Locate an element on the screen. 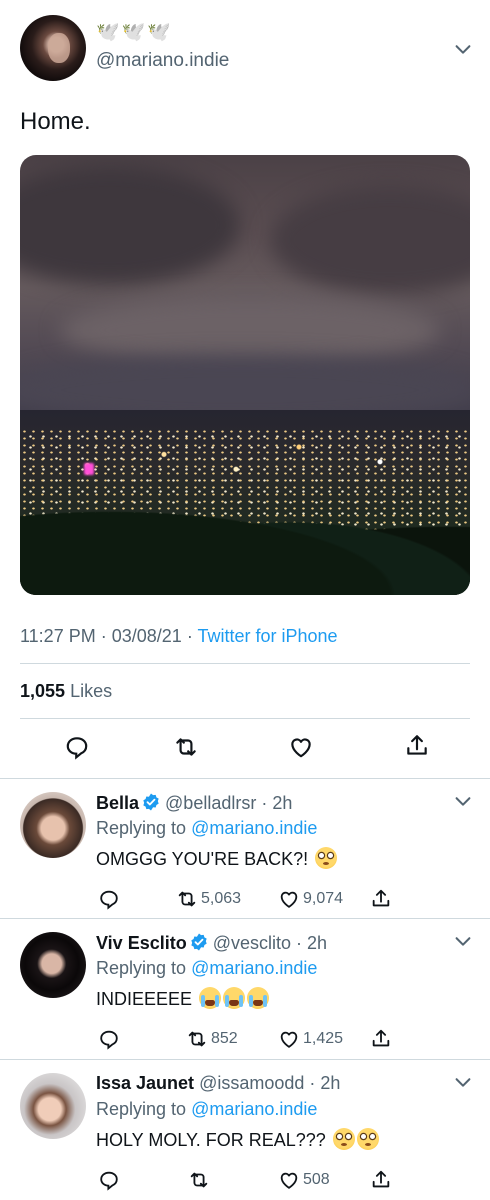 The height and width of the screenshot is (1200, 490). reply-author-name: Viv Esclito is located at coordinates (141, 943).